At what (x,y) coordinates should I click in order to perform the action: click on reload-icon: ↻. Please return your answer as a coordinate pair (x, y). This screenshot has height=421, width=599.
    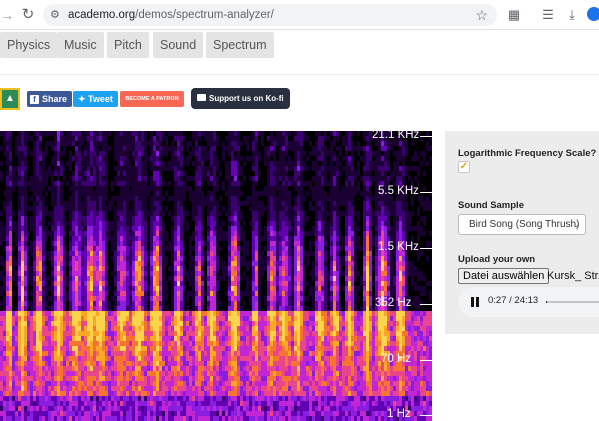
    Looking at the image, I should click on (28, 15).